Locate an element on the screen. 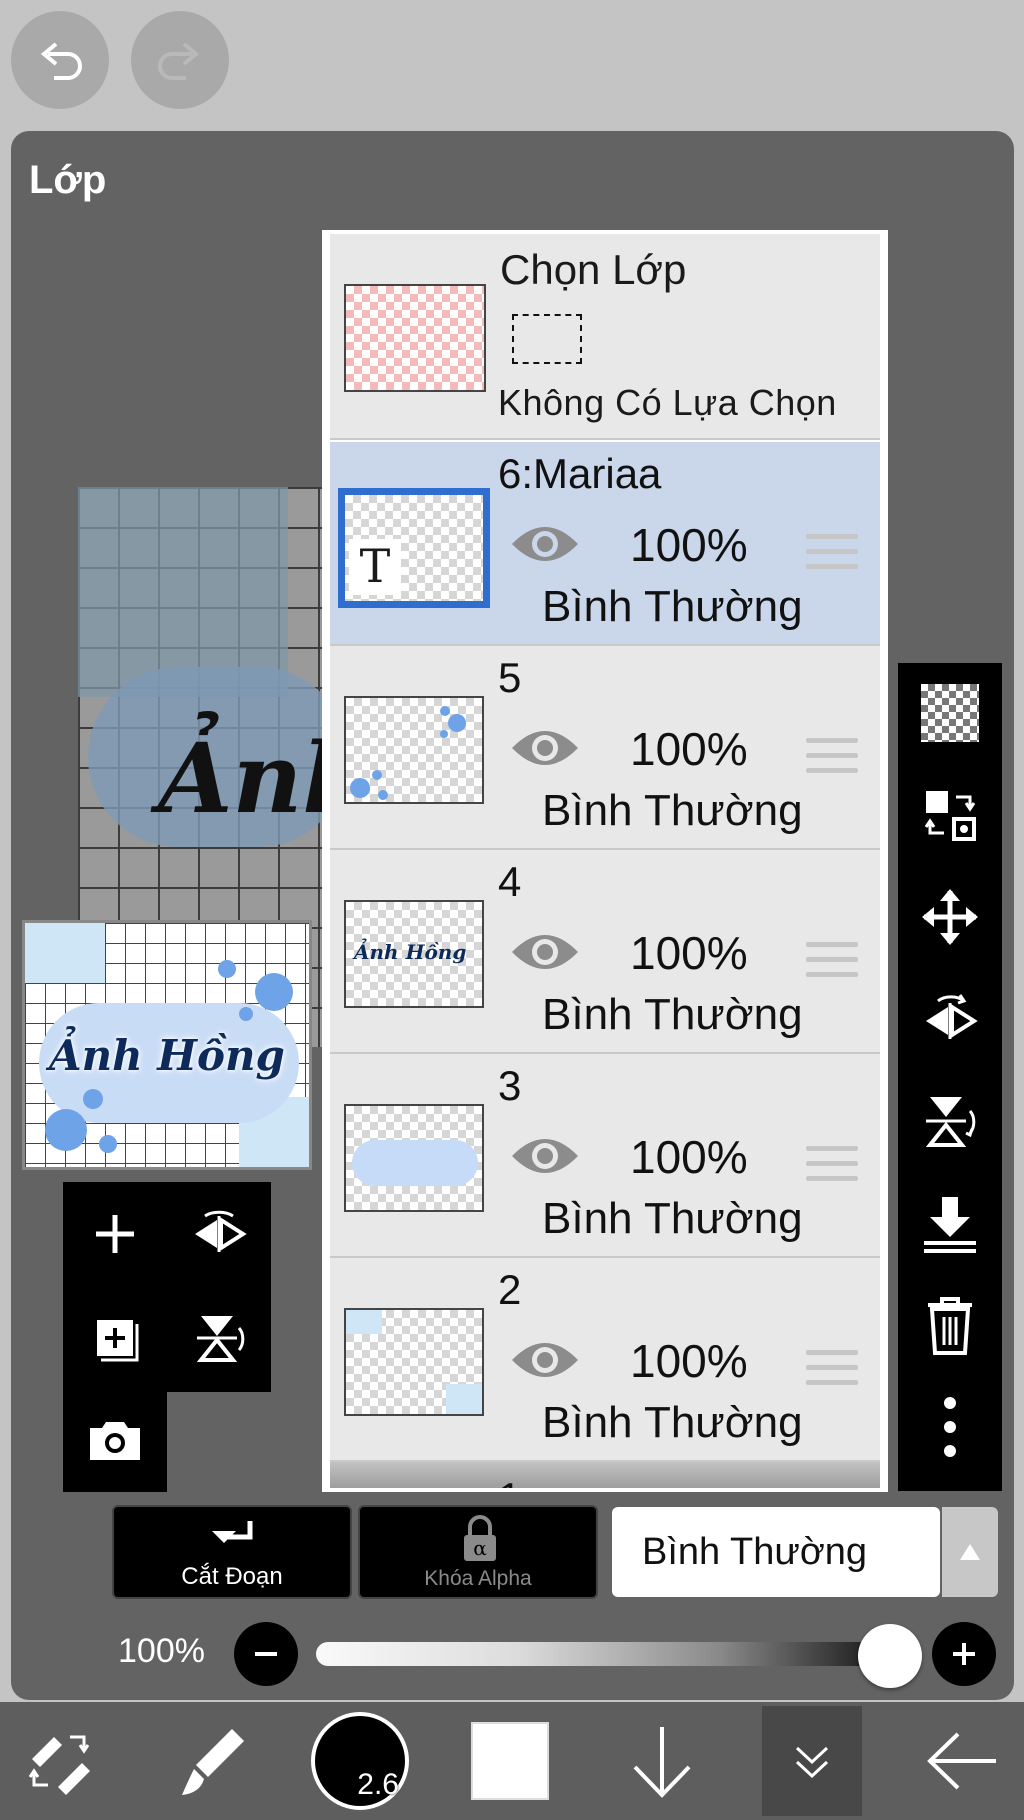  brush-icon is located at coordinates (213, 1762).